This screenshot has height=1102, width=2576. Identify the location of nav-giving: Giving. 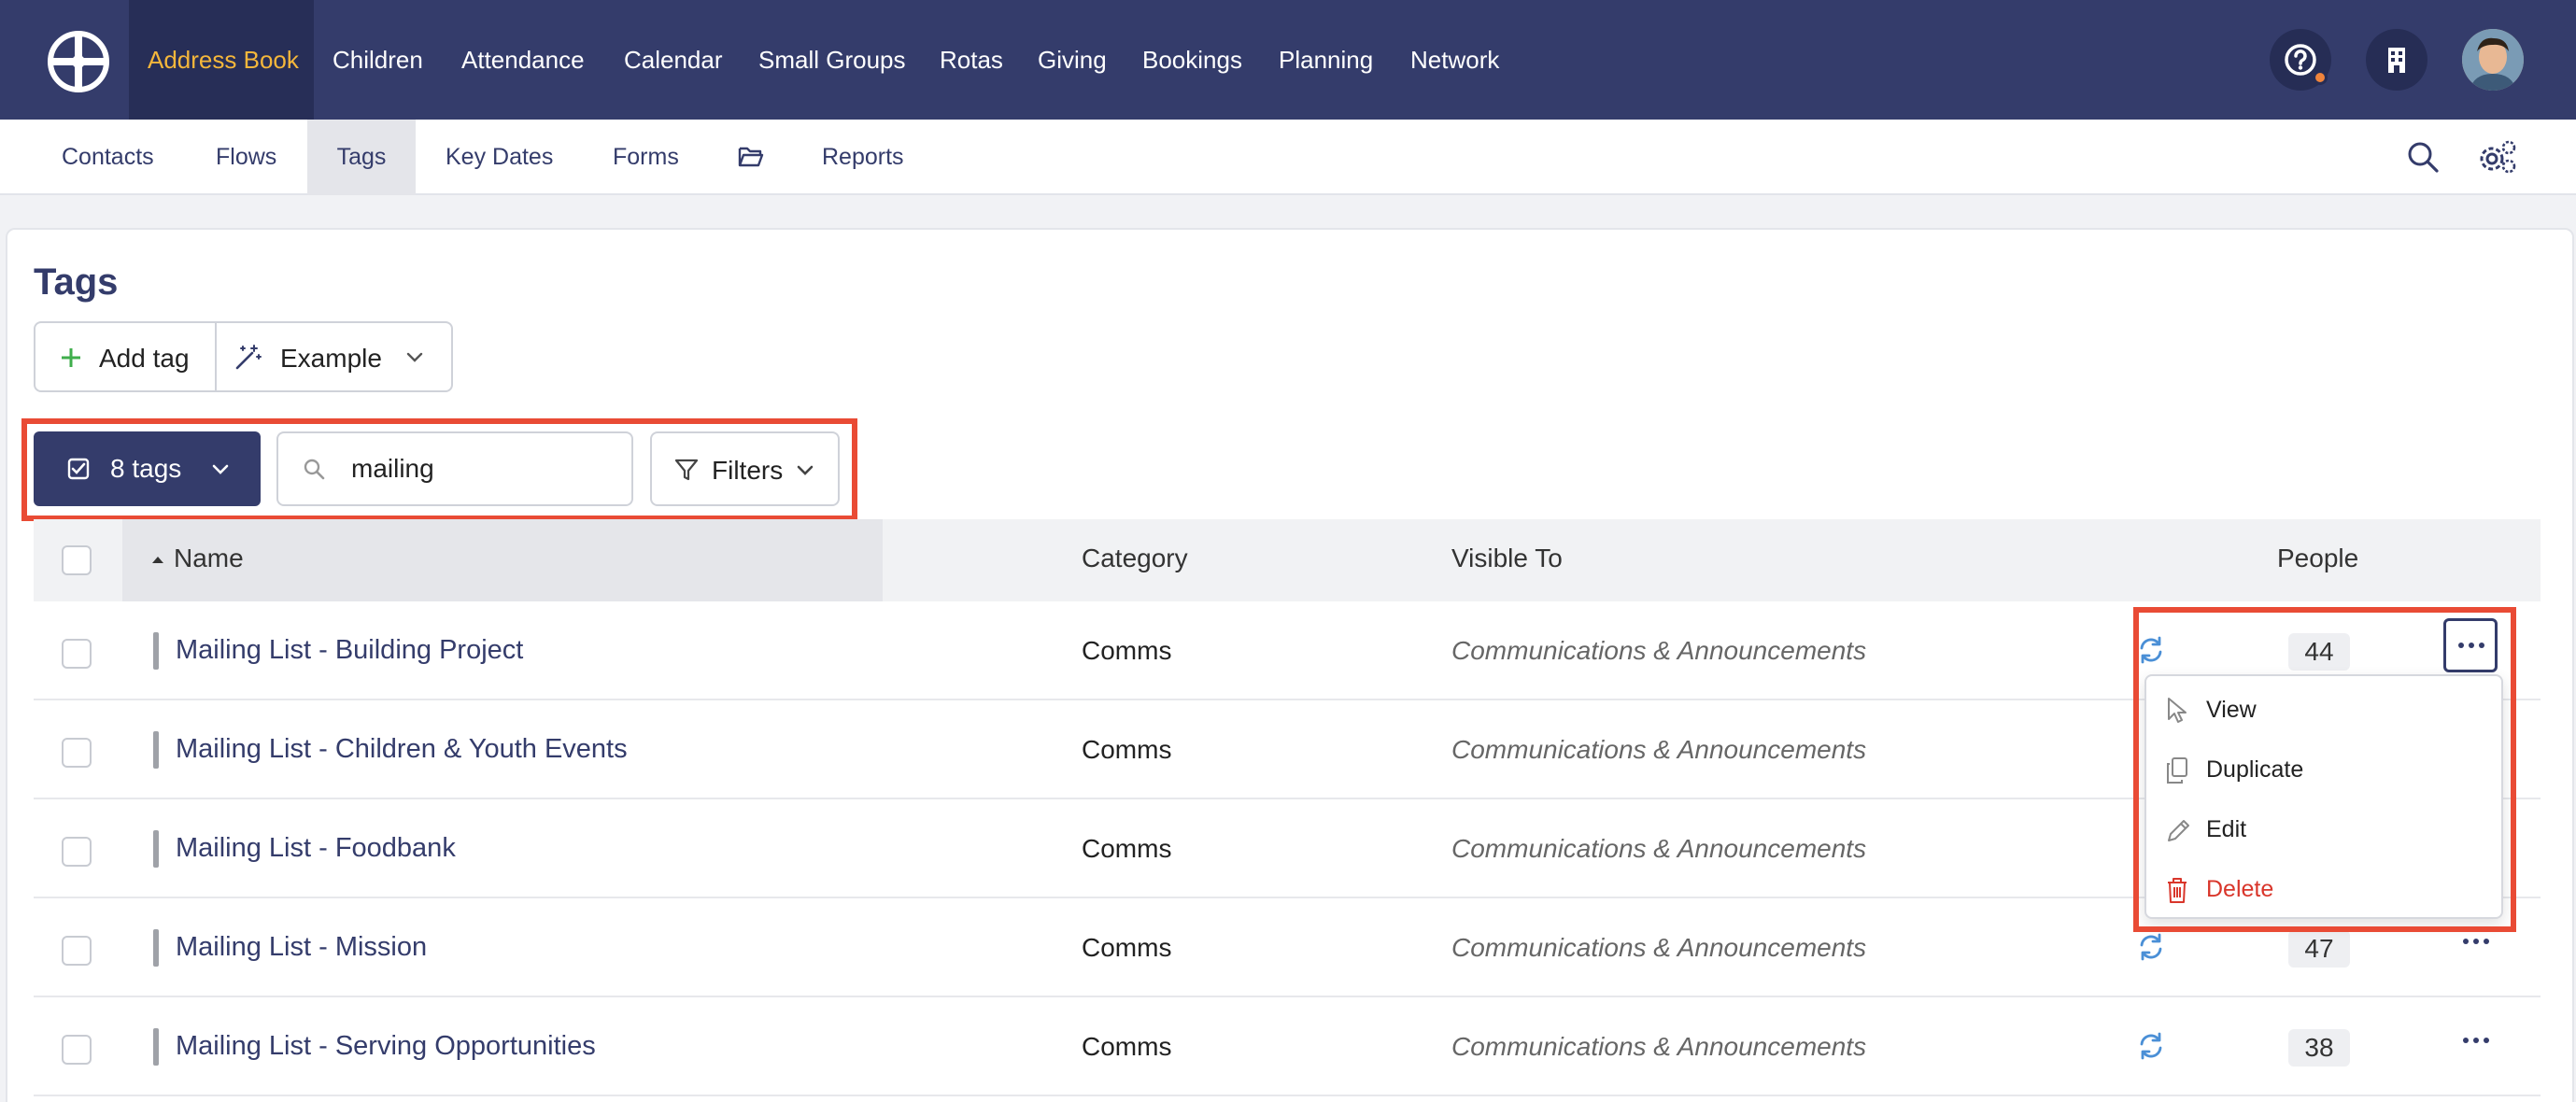
(1072, 60).